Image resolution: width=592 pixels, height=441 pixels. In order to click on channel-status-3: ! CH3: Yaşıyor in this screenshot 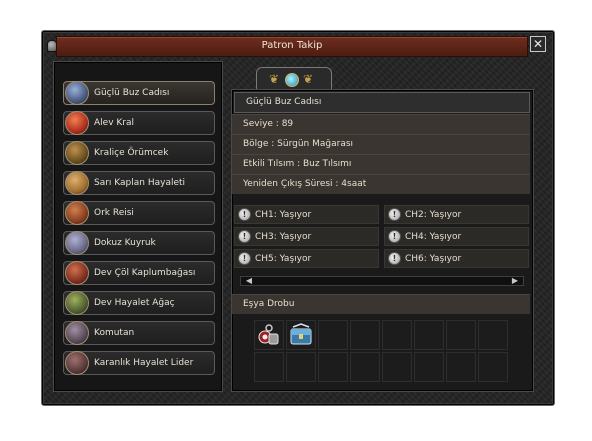, I will do `click(306, 236)`.